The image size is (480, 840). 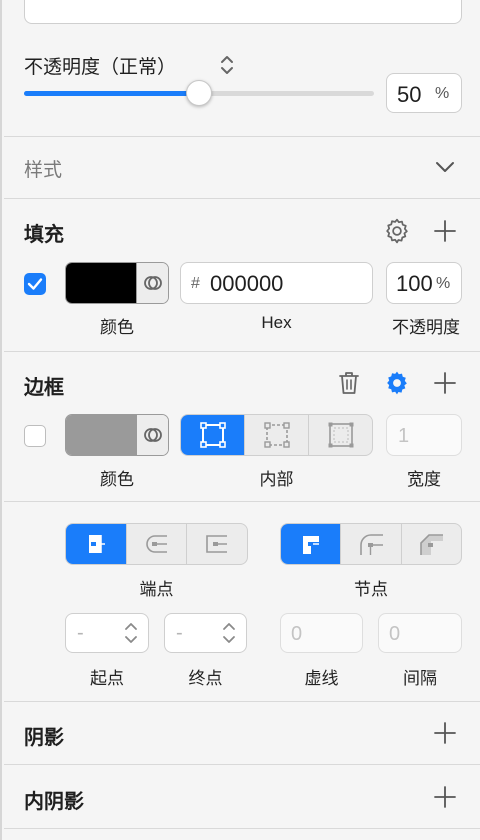 What do you see at coordinates (426, 327) in the screenshot?
I see `fill-opacity-label: 不透明度` at bounding box center [426, 327].